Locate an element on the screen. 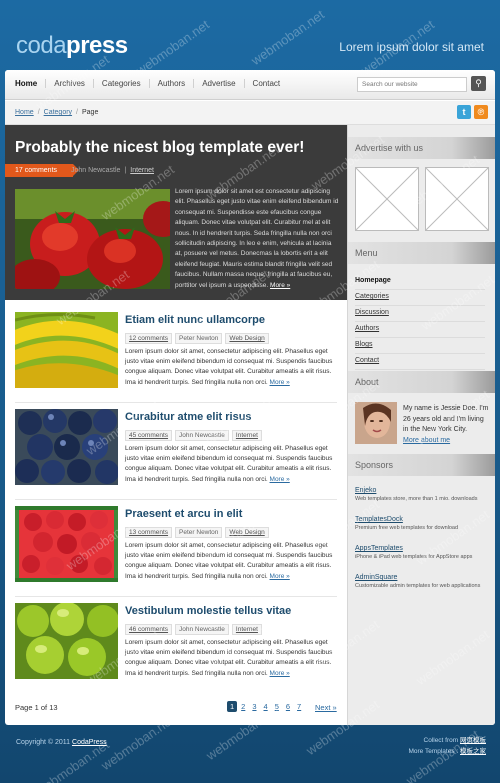 Image resolution: width=500 pixels, height=783 pixels. sidebar-item-categories: Categories is located at coordinates (420, 298).